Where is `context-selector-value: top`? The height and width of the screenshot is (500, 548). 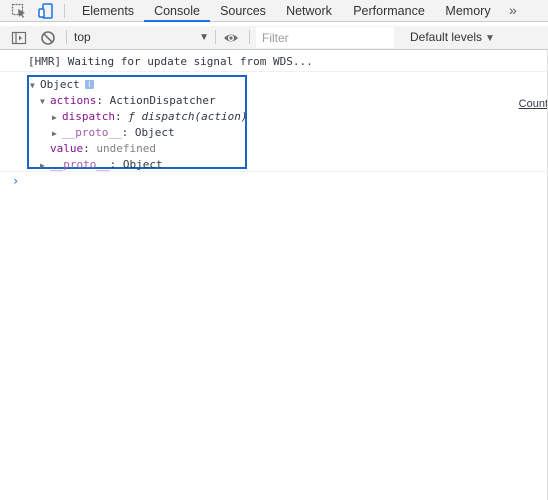
context-selector-value: top is located at coordinates (82, 37).